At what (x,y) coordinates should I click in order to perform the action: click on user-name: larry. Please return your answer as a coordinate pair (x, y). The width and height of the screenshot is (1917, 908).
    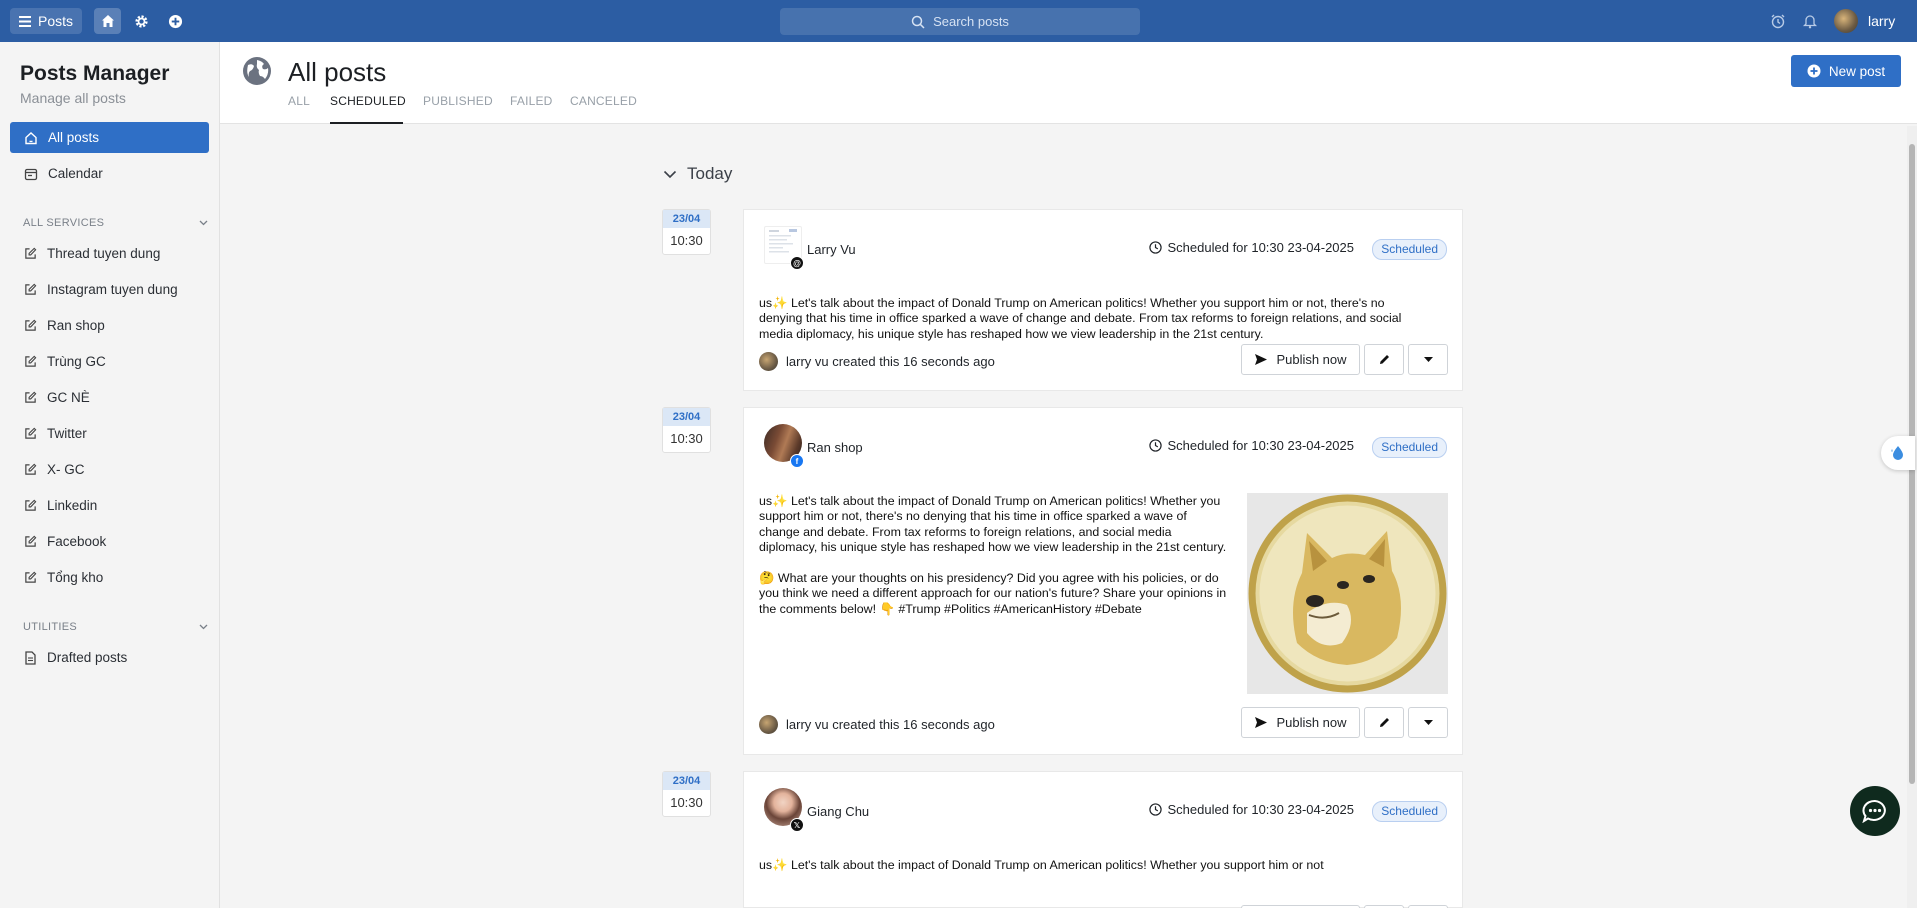
    Looking at the image, I should click on (1881, 21).